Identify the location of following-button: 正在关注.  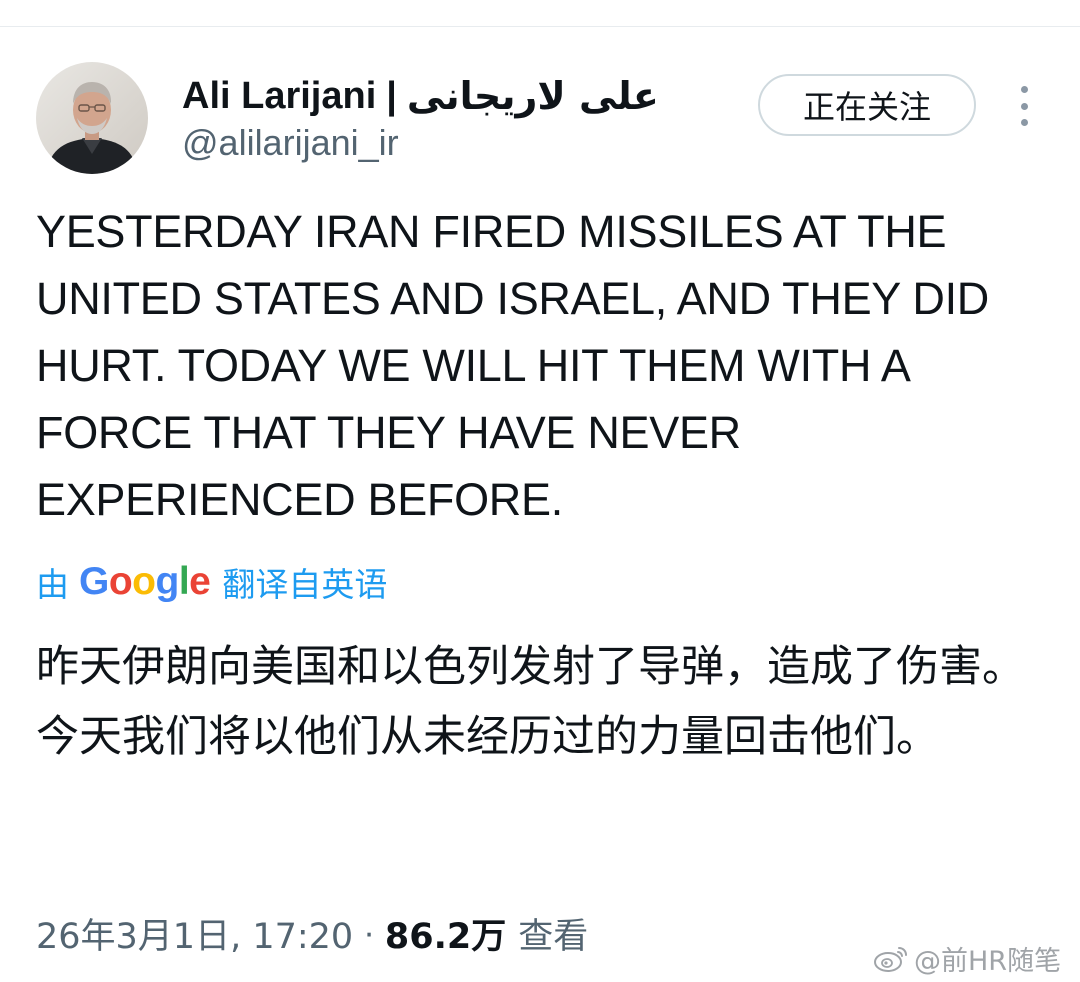
(867, 105).